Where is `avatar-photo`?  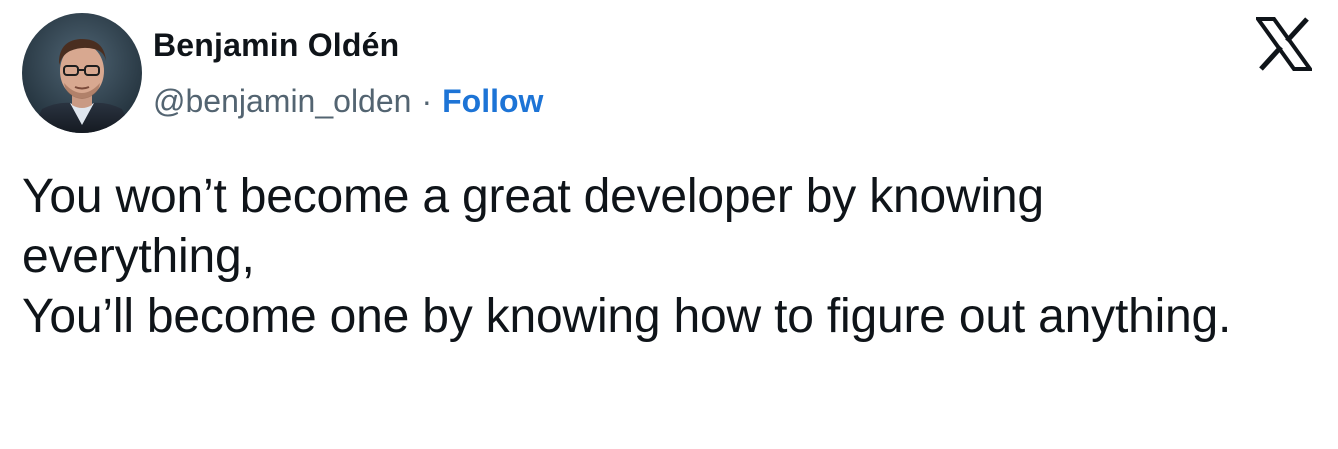 avatar-photo is located at coordinates (82, 73).